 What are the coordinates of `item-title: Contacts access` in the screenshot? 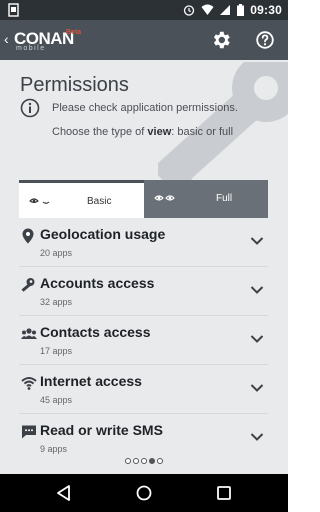 It's located at (95, 332).